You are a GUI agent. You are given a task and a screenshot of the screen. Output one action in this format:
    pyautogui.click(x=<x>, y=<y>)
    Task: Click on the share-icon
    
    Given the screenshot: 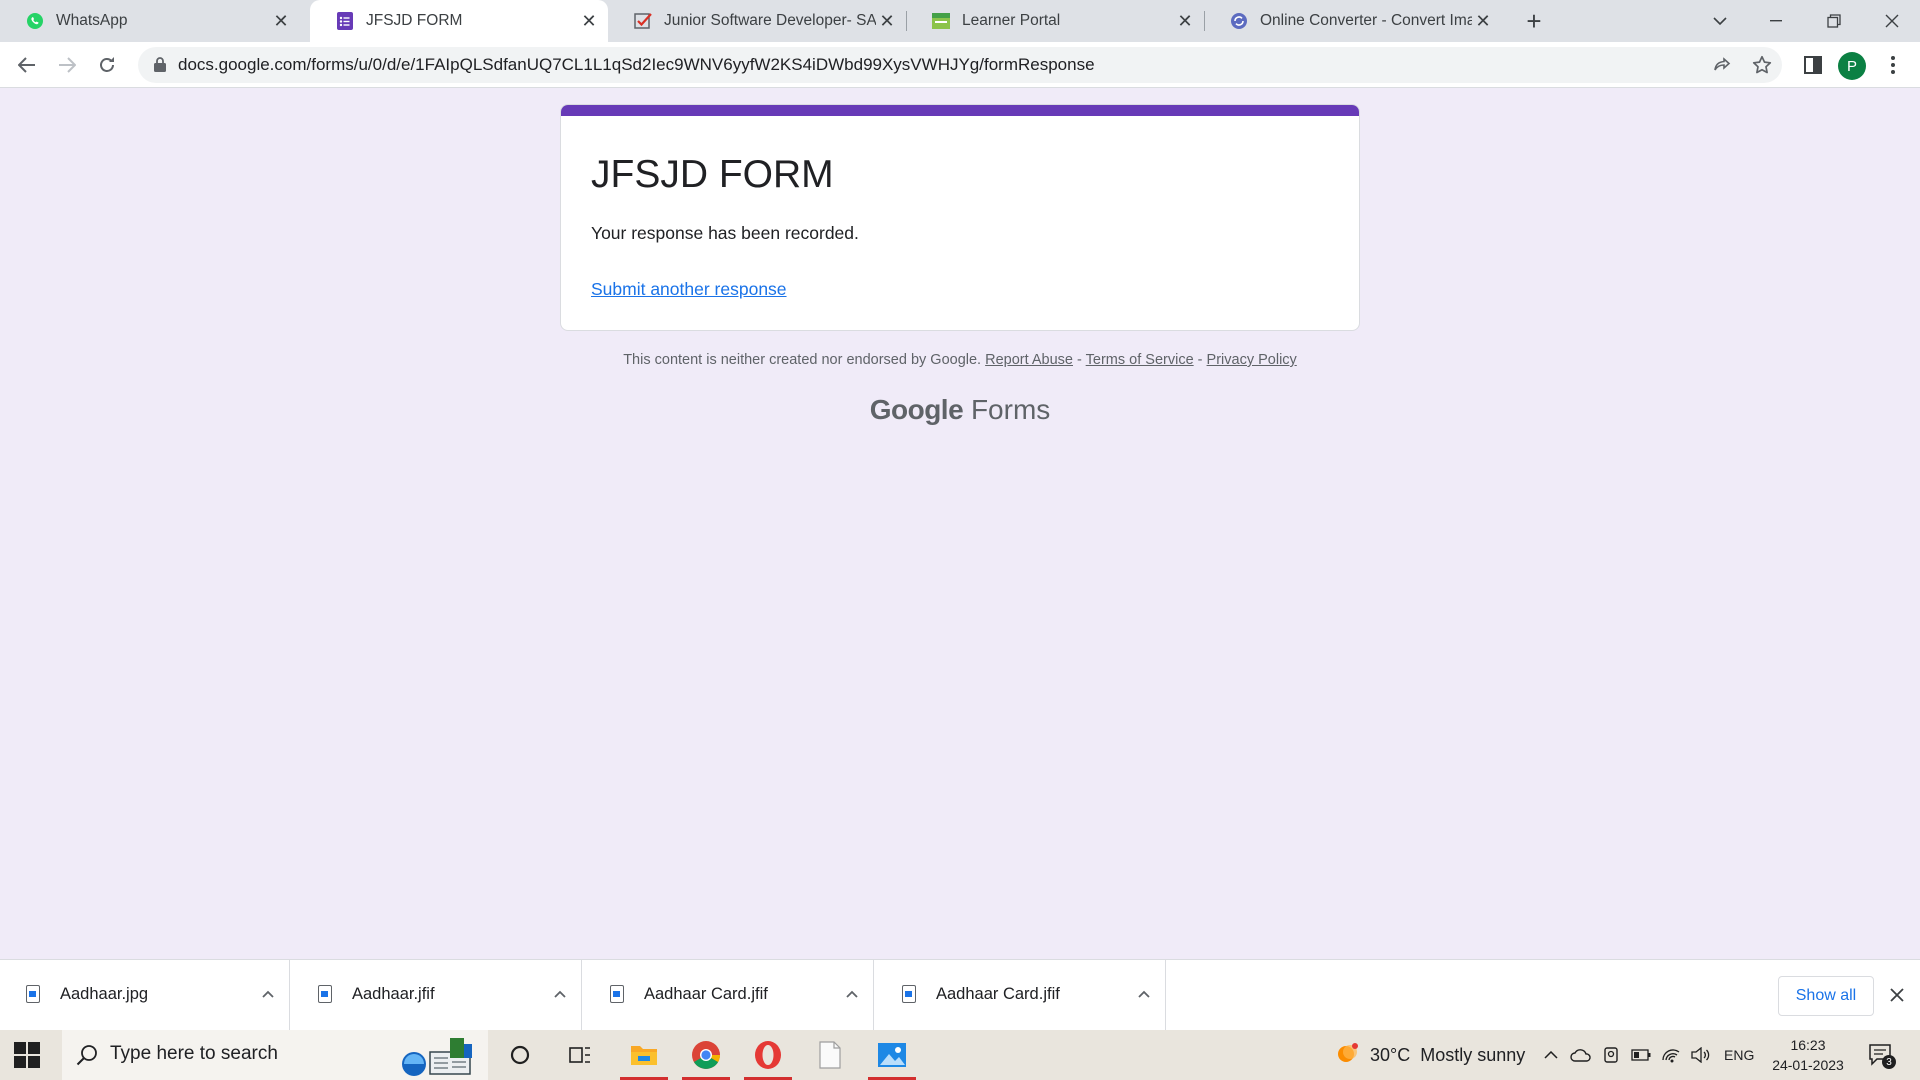 What is the action you would take?
    pyautogui.click(x=1722, y=65)
    